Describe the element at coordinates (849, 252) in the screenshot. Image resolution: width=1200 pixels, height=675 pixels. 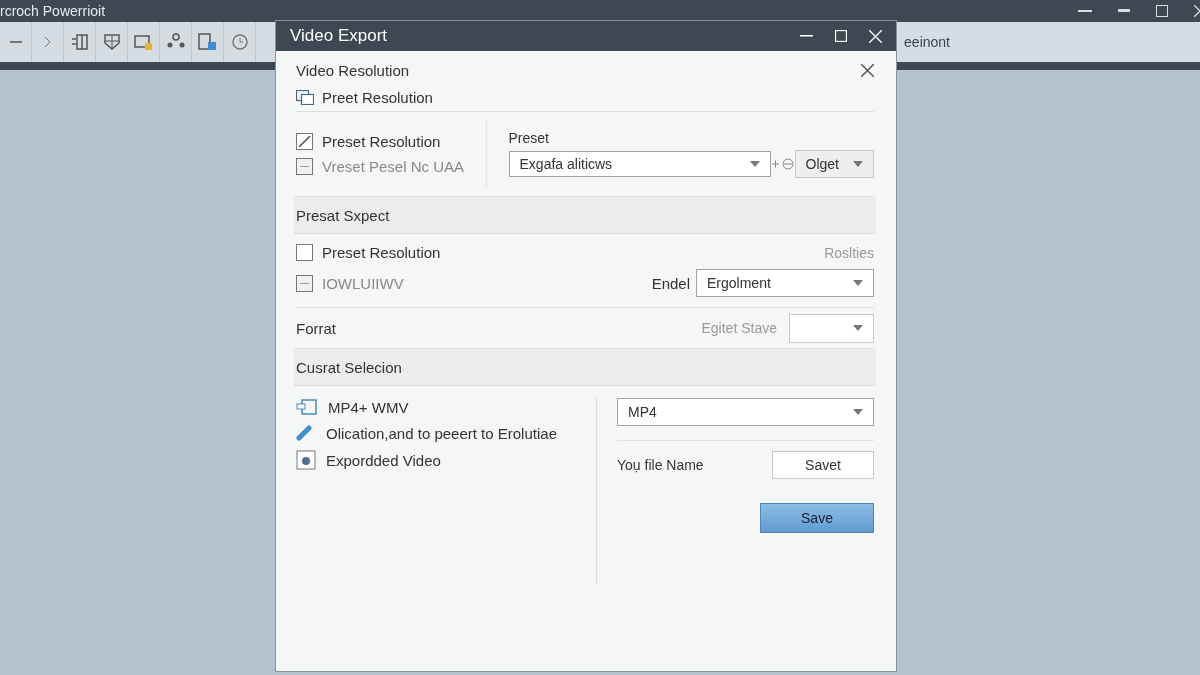
I see `hint-text: Roslties` at that location.